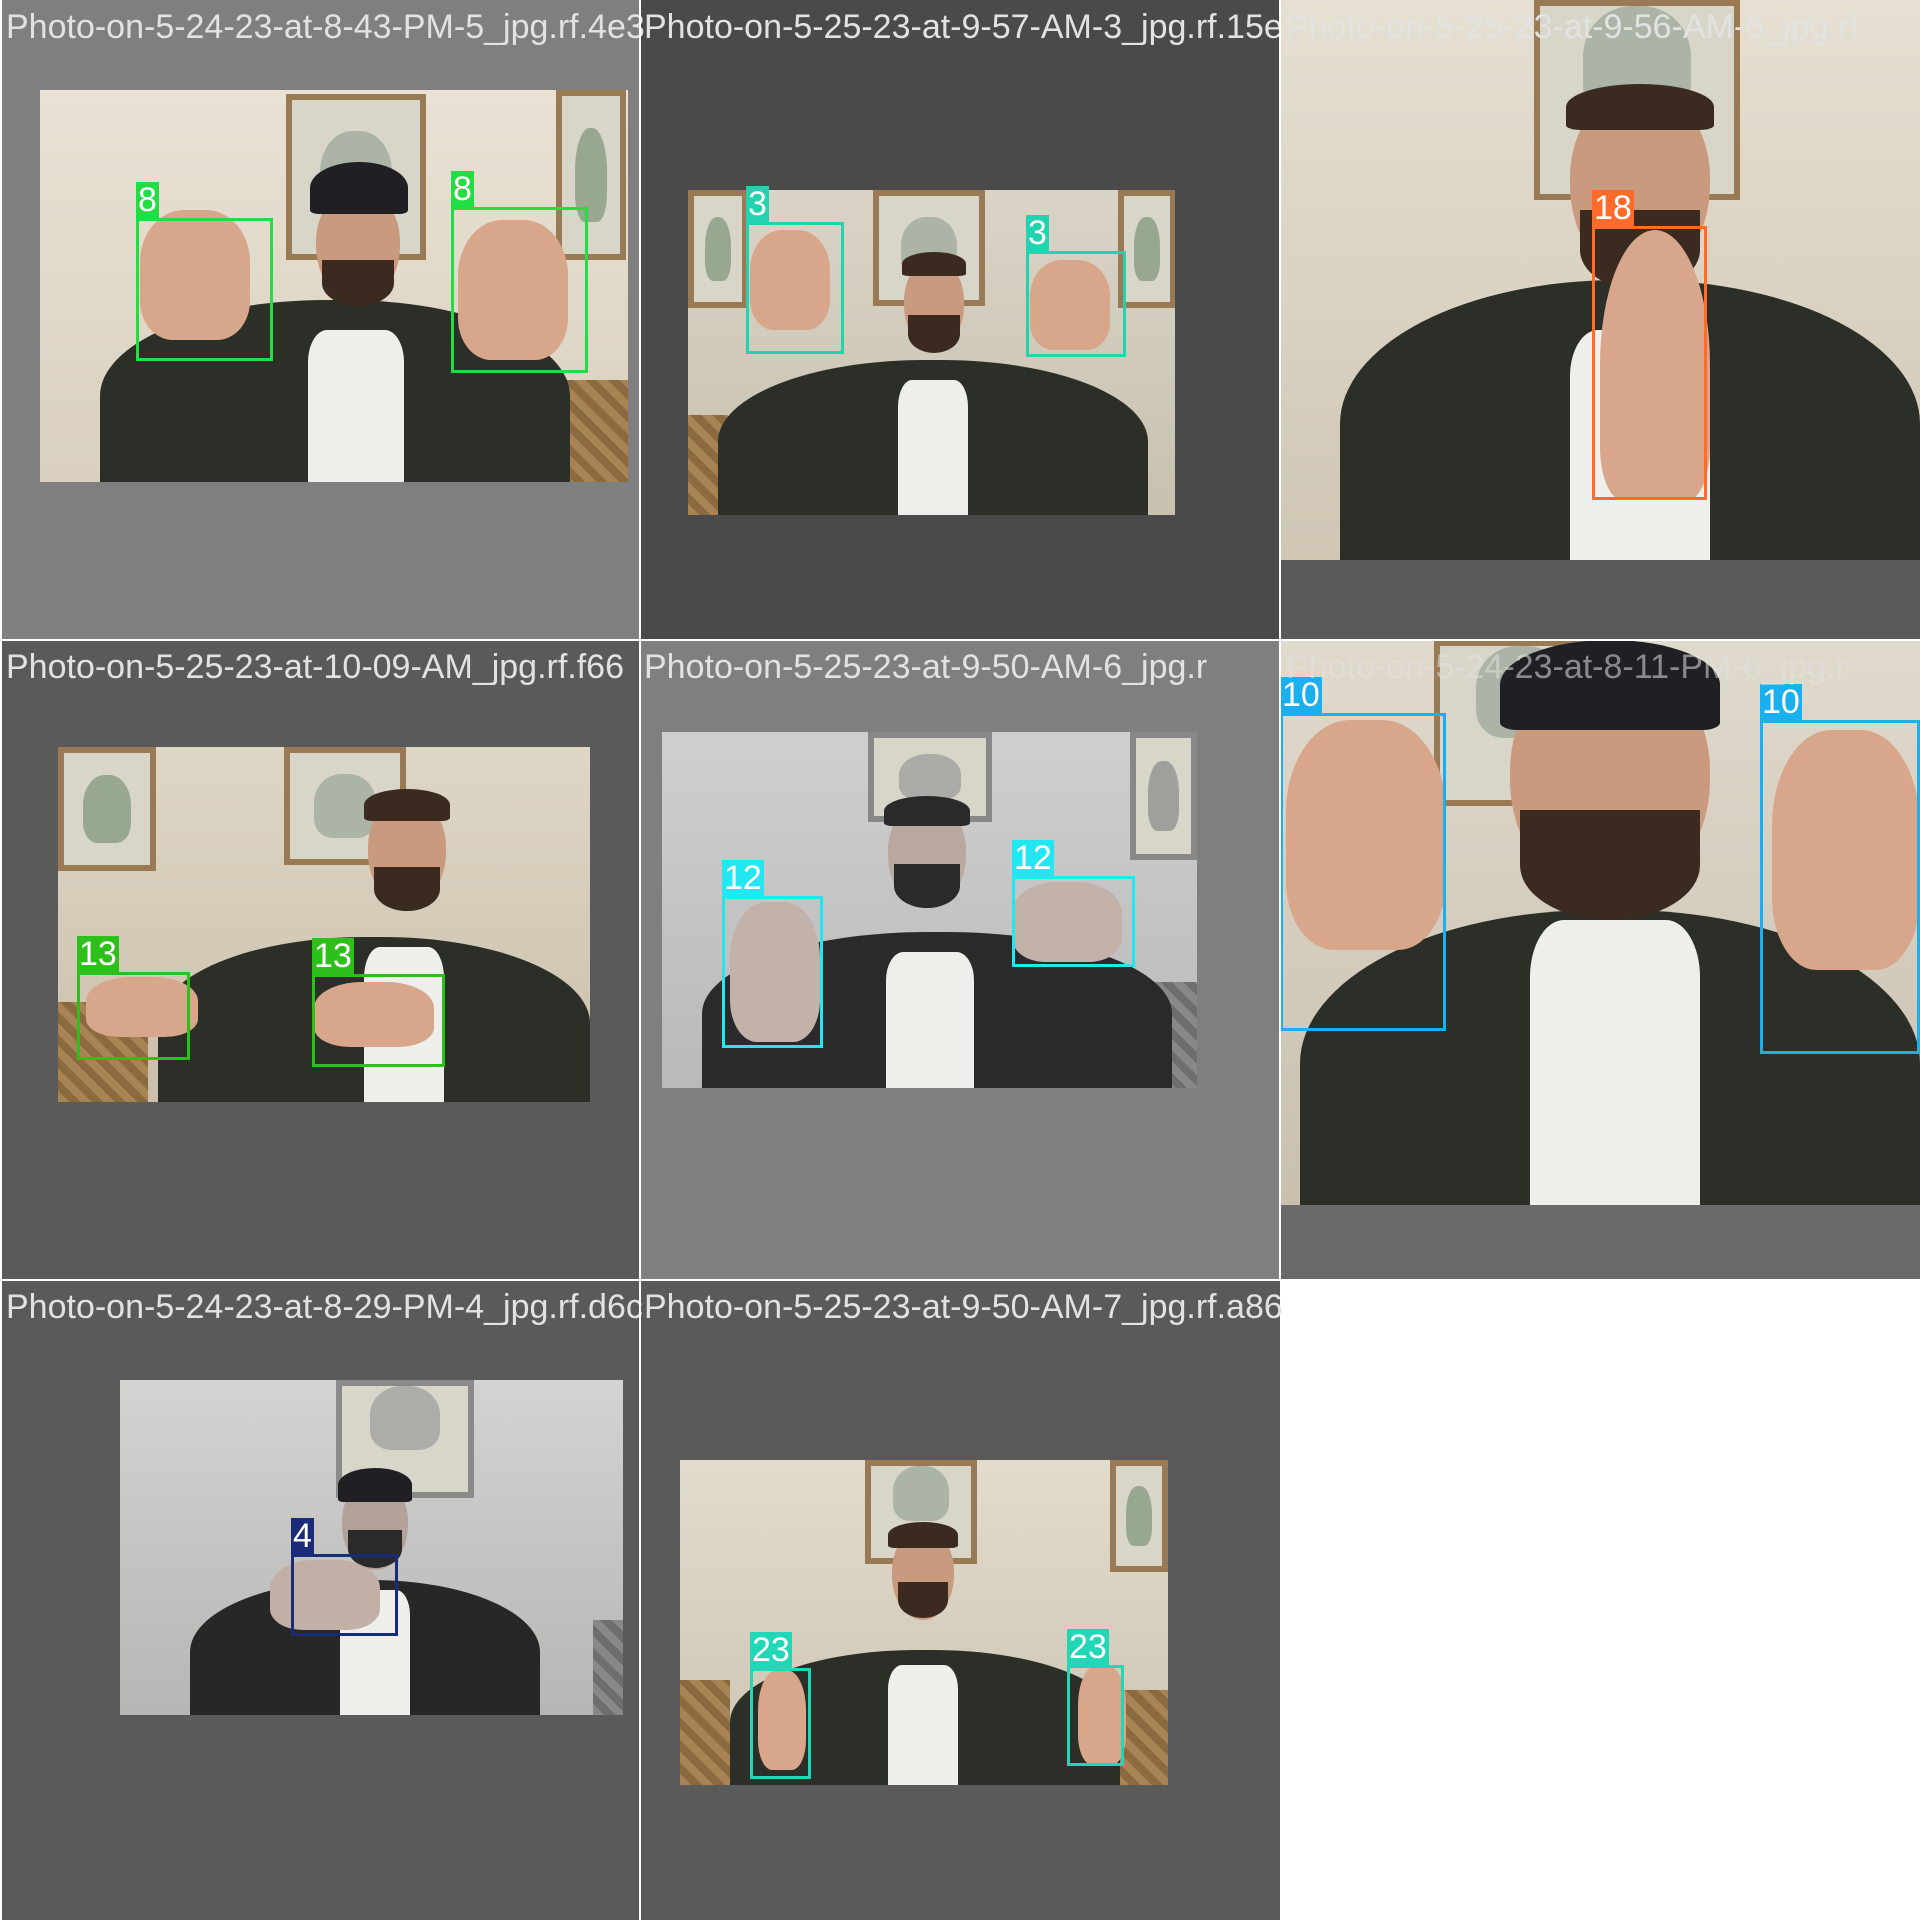 This screenshot has height=1920, width=1920. I want to click on tile-title: Photo-on-5-24-23-at-8-11-PM-6_jpg.r, so click(1566, 667).